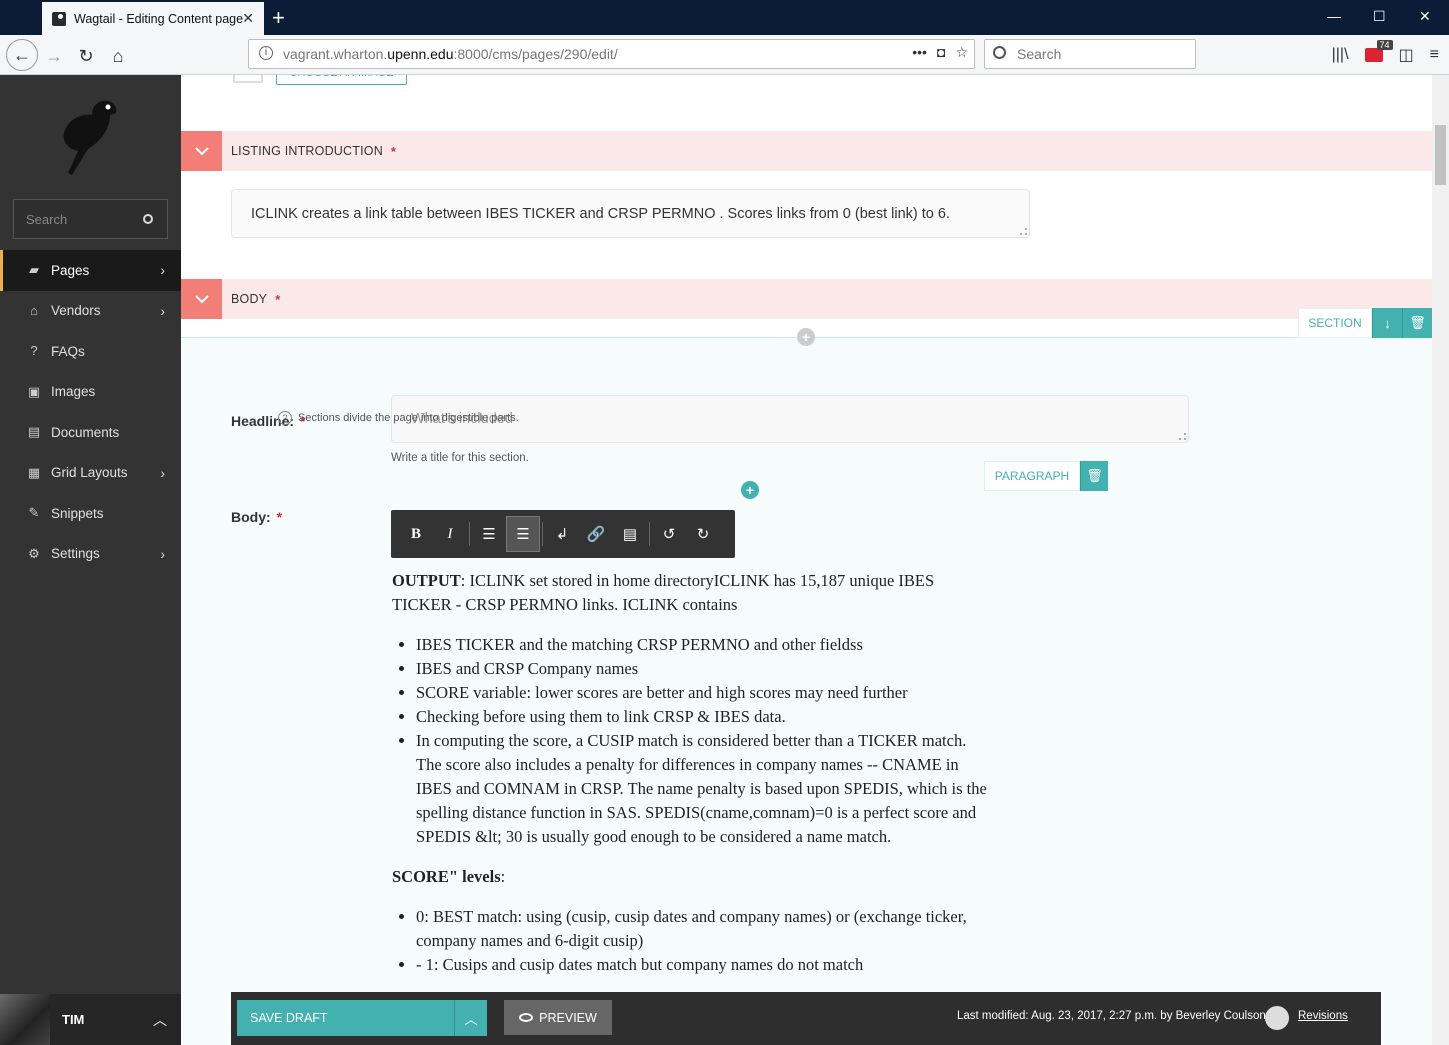  I want to click on sidebar-item-vendors: ⌂ Vendors ›, so click(90, 311).